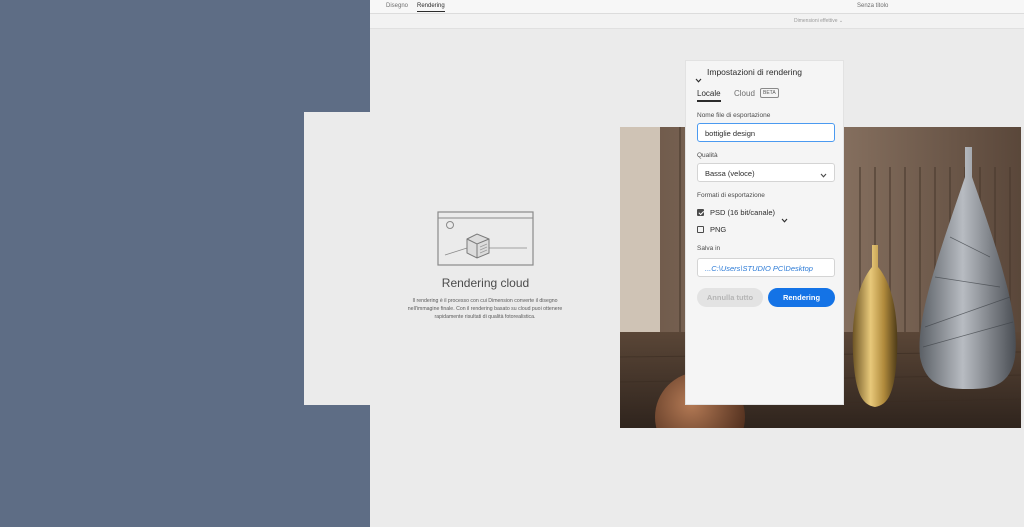 The height and width of the screenshot is (527, 1024). Describe the element at coordinates (697, 7) in the screenshot. I see `top-bar: Disegno Rendering Senza titolo` at that location.